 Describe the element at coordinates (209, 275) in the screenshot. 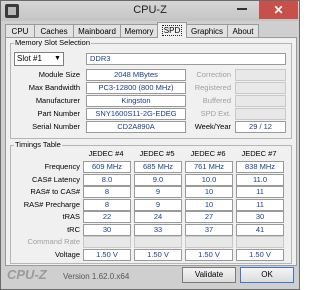

I see `validate-button: Validate` at that location.